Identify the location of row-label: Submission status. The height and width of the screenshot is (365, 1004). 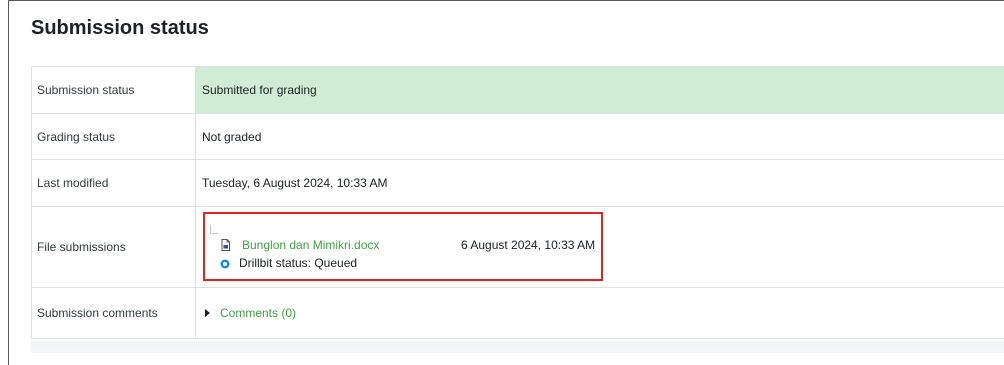
(113, 90).